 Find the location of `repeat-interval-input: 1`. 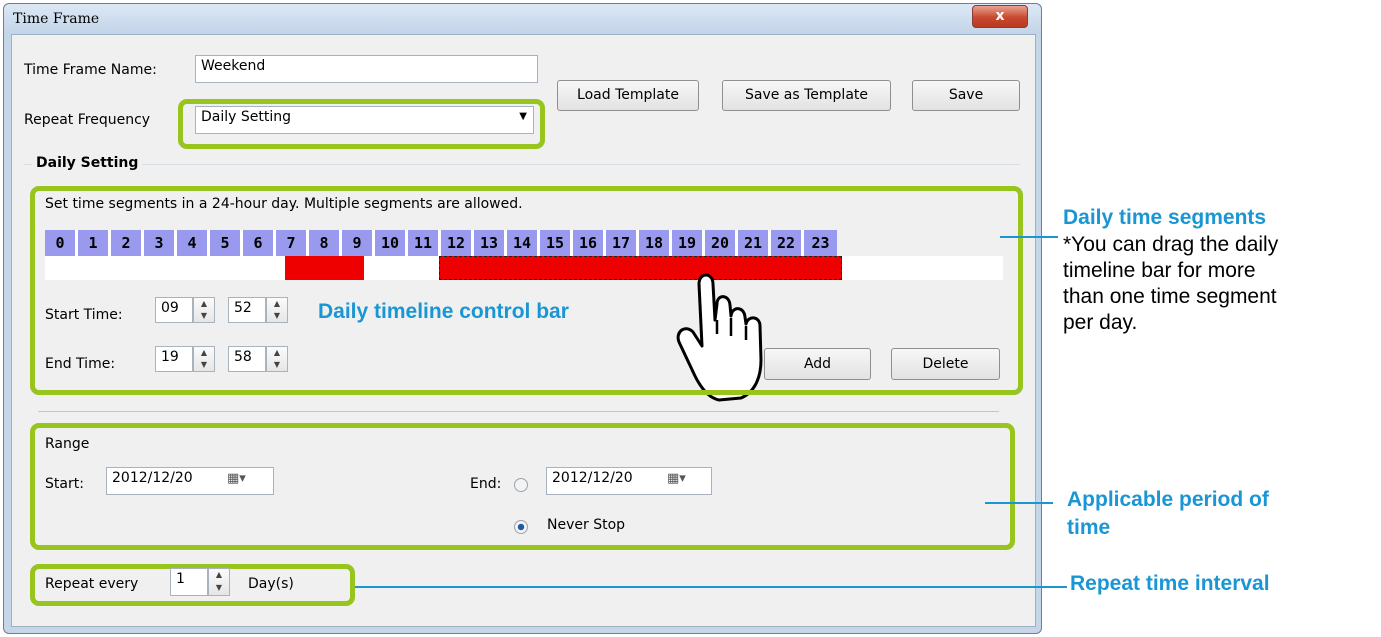

repeat-interval-input: 1 is located at coordinates (189, 582).